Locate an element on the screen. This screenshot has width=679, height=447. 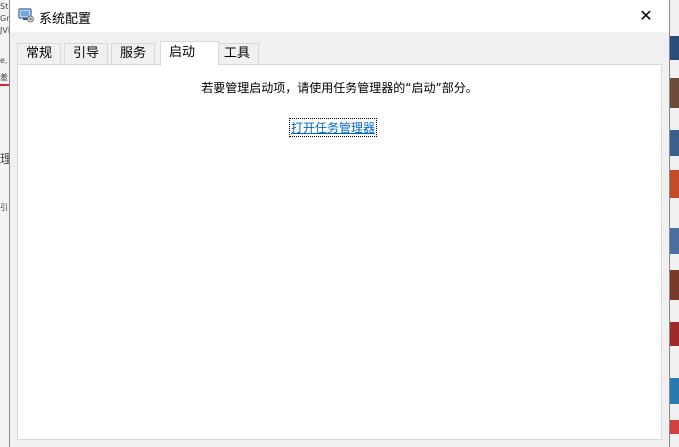
tab-startup: 启动 is located at coordinates (189, 53).